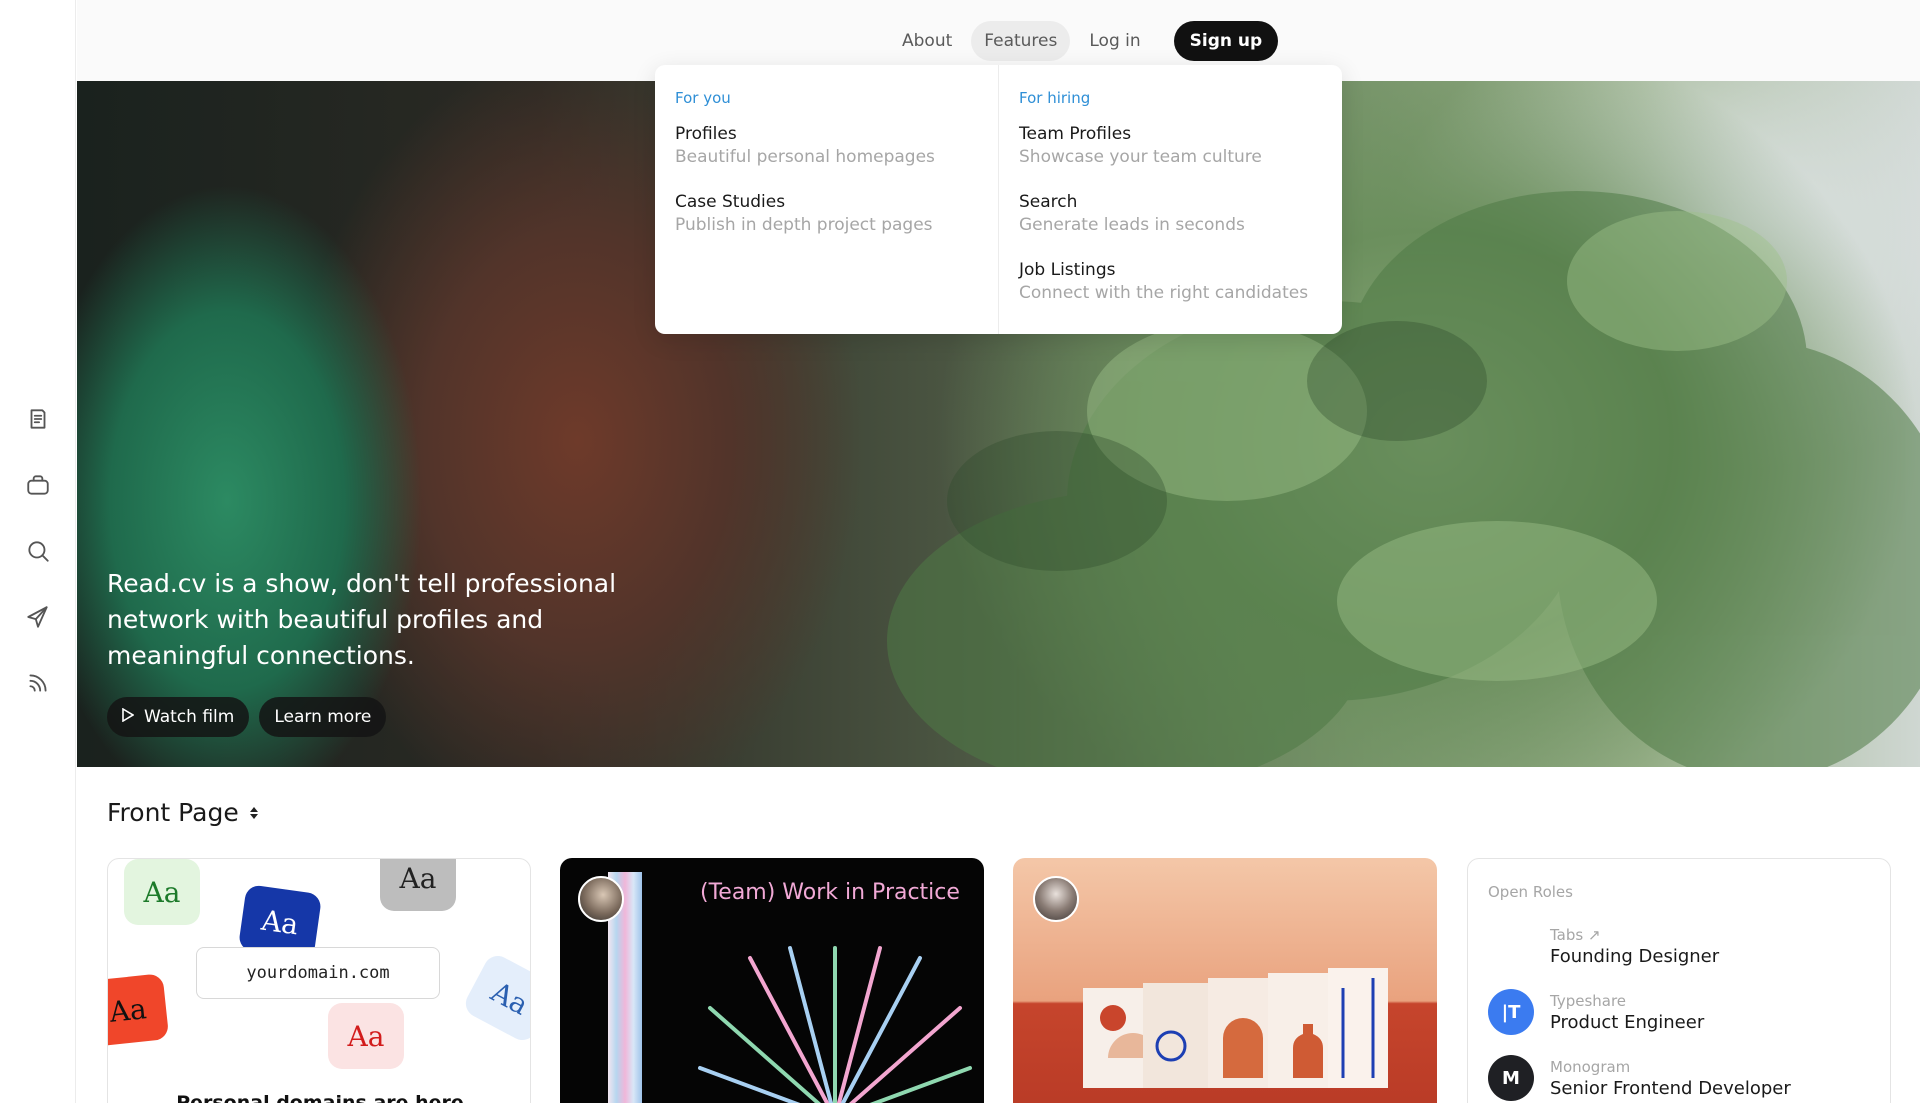 The width and height of the screenshot is (1920, 1103). What do you see at coordinates (1048, 202) in the screenshot?
I see `dropdown-item-title: Search` at bounding box center [1048, 202].